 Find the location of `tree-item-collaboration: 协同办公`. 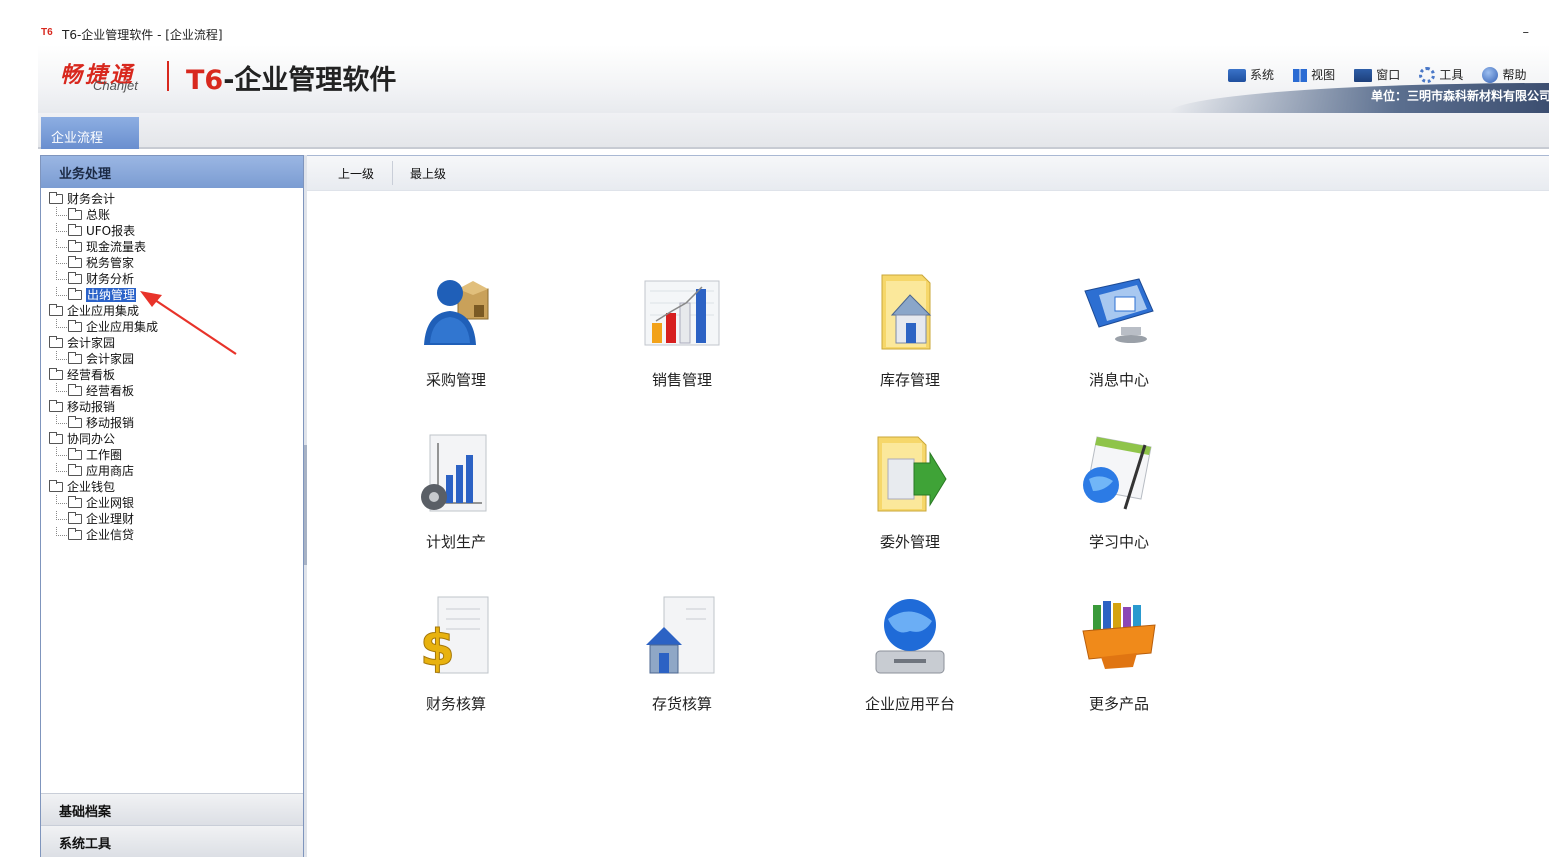

tree-item-collaboration: 协同办公 is located at coordinates (172, 439).